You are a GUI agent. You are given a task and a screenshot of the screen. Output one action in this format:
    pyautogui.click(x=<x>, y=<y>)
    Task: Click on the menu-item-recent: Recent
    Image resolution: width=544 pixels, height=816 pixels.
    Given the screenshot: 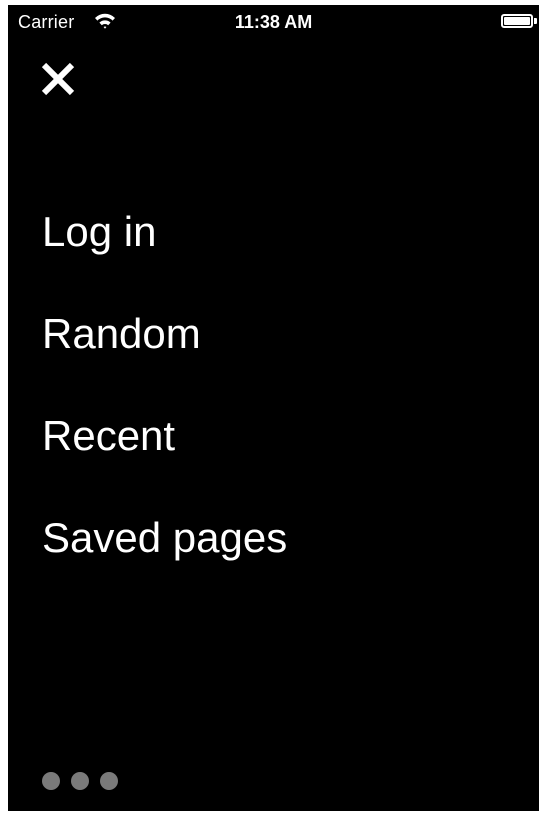 What is the action you would take?
    pyautogui.click(x=164, y=460)
    